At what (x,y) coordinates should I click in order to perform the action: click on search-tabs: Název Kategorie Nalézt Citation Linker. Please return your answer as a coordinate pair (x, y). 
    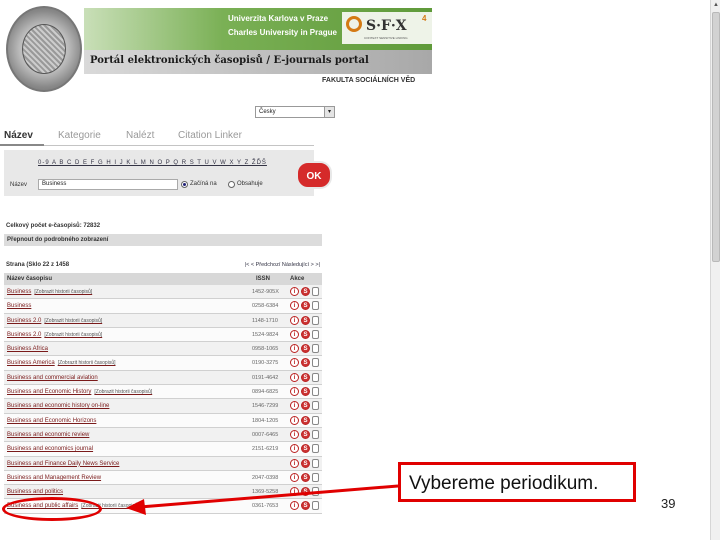
    Looking at the image, I should click on (157, 137).